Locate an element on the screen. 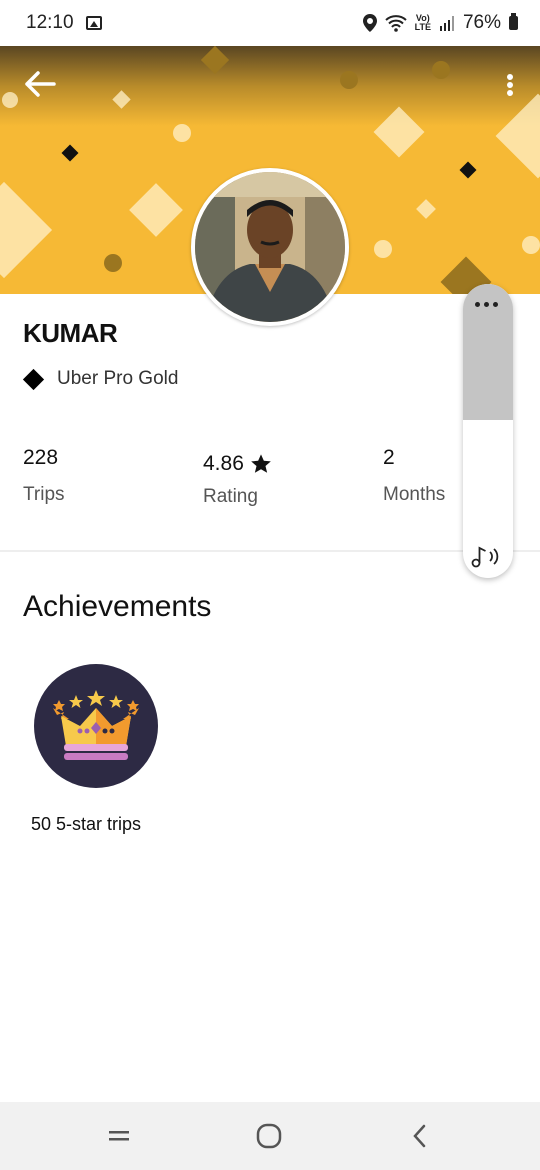 The image size is (540, 1170). achievement-badge is located at coordinates (96, 726).